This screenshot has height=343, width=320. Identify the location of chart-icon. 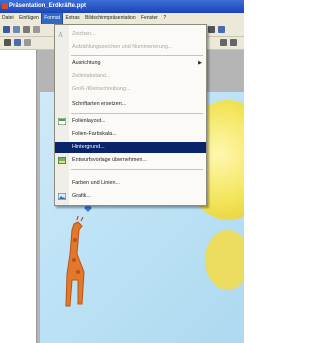
(221, 29).